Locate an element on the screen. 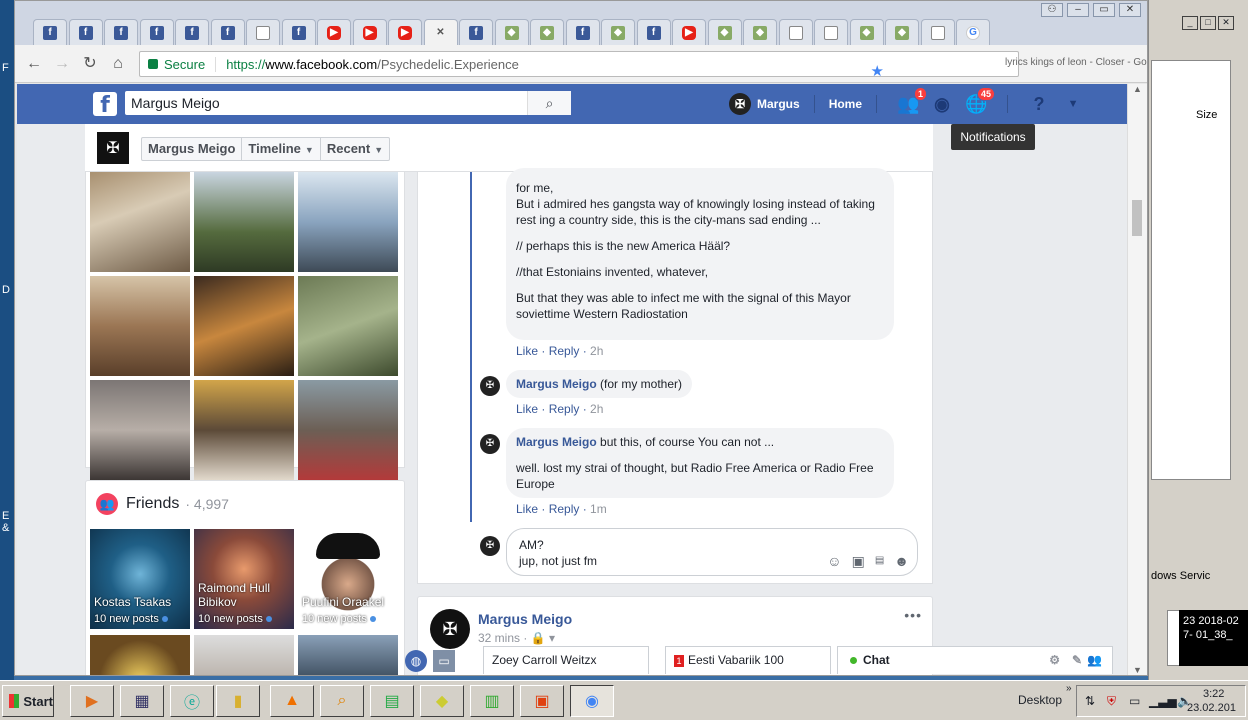 Image resolution: width=1248 pixels, height=720 pixels. security-icon: ⛨ is located at coordinates (1111, 701).